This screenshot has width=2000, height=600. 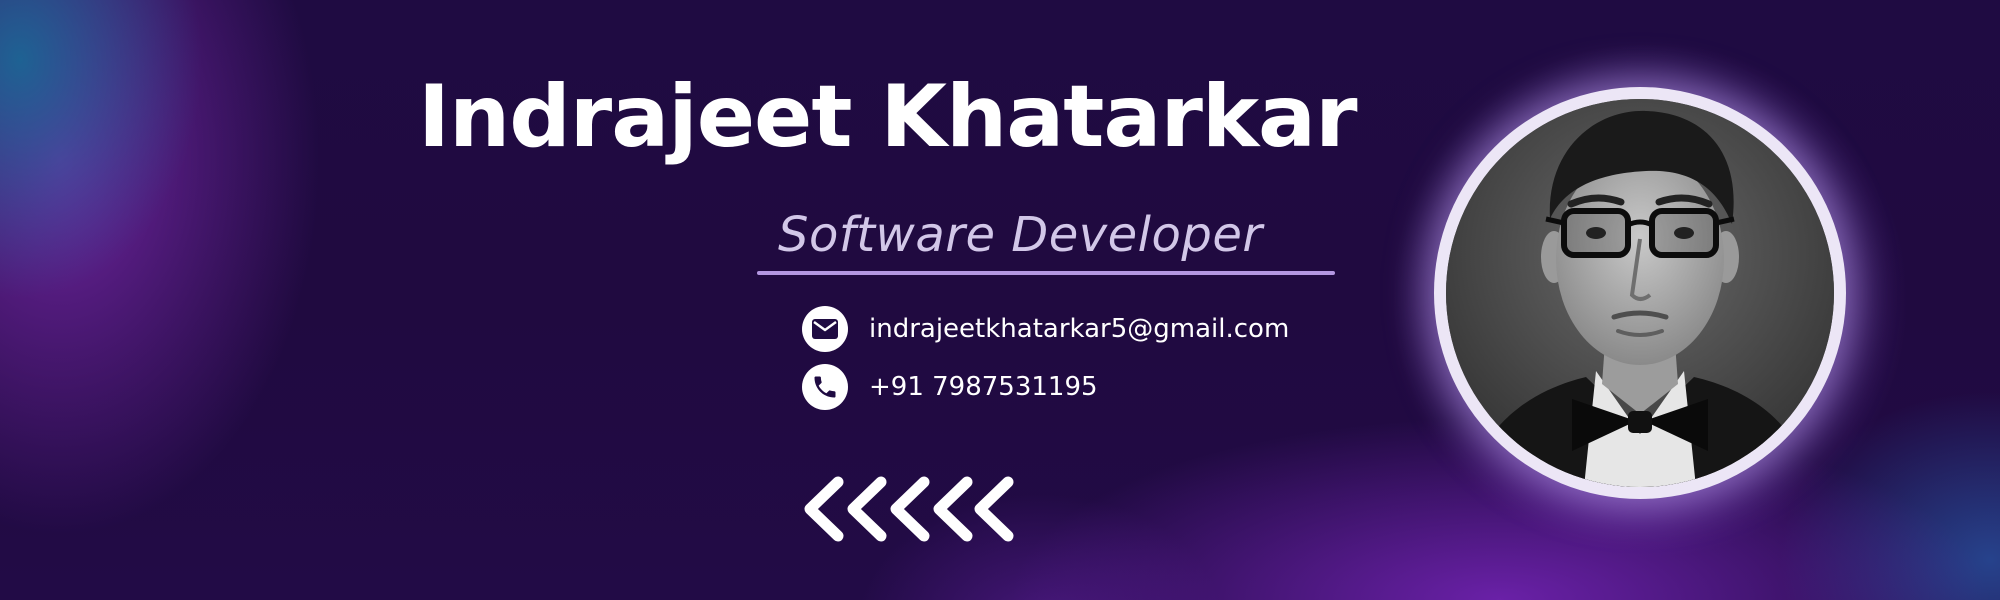 I want to click on contact-email-row: indrajeetkhatarkar5@gmail.com, so click(x=1045, y=329).